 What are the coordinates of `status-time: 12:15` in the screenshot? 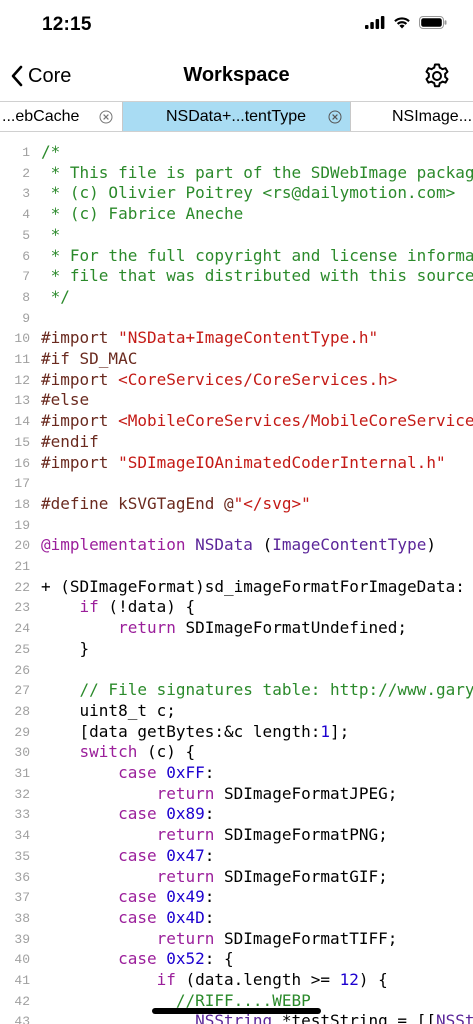 It's located at (67, 24).